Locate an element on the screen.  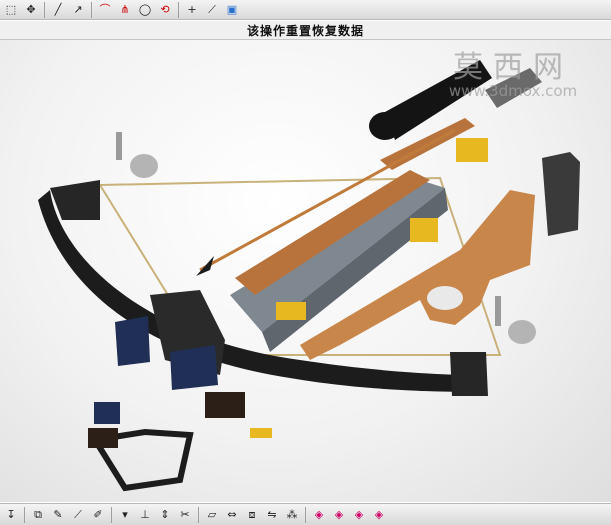
arrow-tip is located at coordinates (205, 266).